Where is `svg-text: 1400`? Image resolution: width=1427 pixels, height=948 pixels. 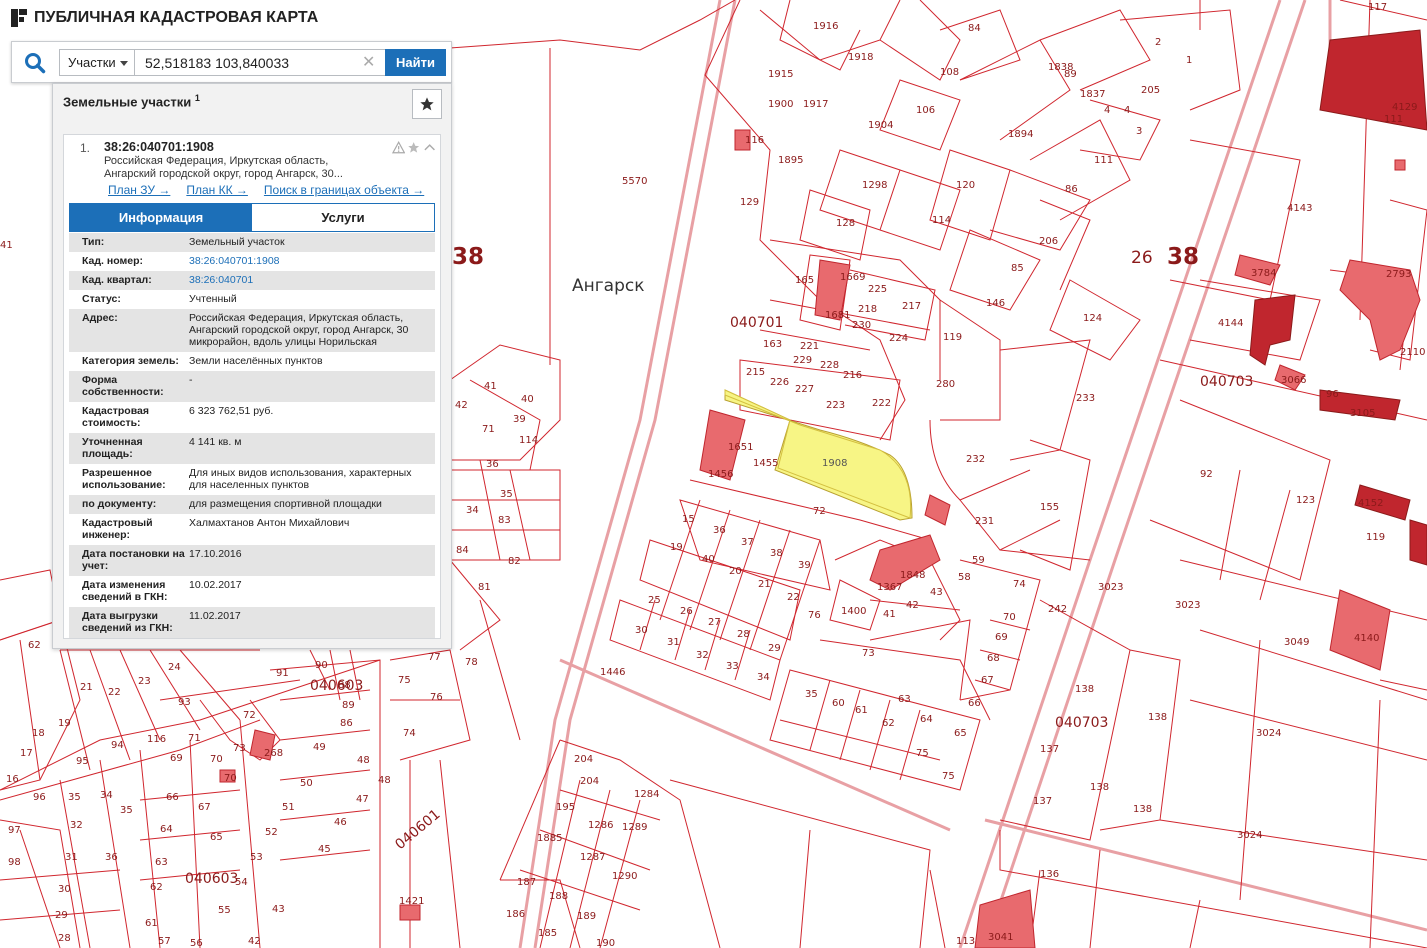 svg-text: 1400 is located at coordinates (853, 611).